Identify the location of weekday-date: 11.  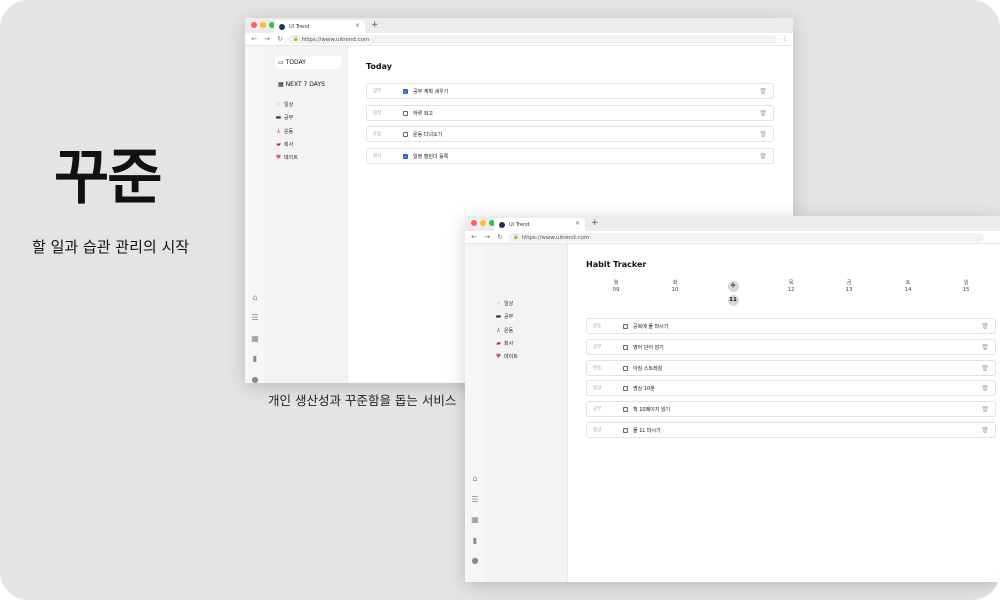
(733, 300).